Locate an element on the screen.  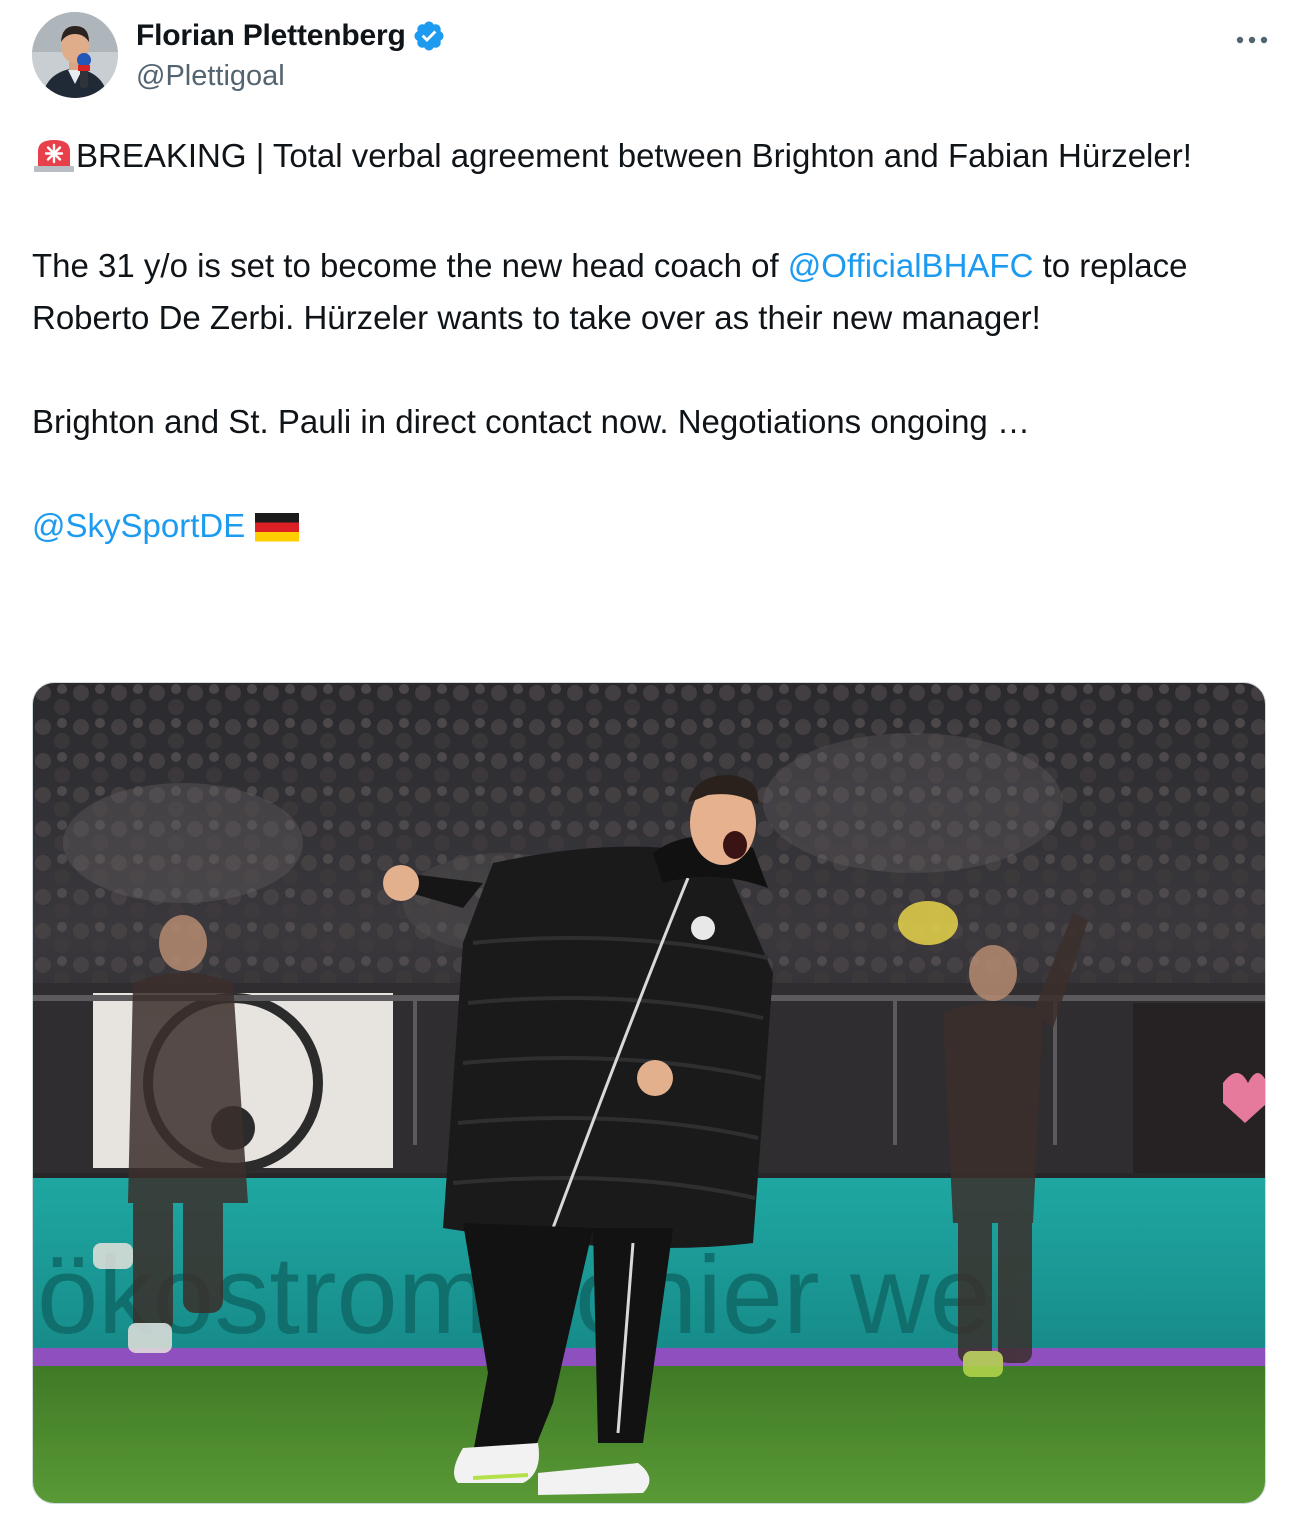
rotating-light-emoji is located at coordinates (54, 162).